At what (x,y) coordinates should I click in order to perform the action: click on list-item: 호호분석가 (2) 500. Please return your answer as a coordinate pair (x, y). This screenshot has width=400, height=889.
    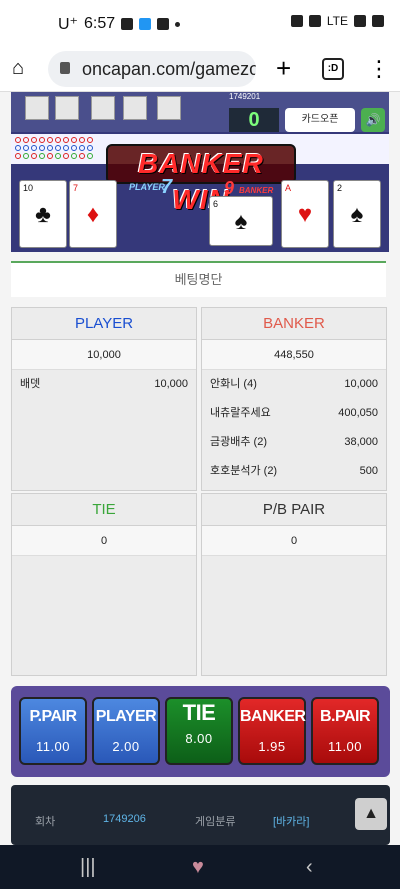
    Looking at the image, I should click on (294, 471).